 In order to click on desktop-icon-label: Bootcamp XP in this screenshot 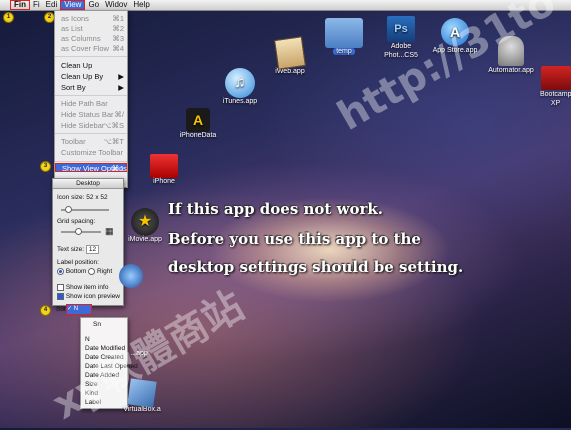, I will do `click(555, 99)`.